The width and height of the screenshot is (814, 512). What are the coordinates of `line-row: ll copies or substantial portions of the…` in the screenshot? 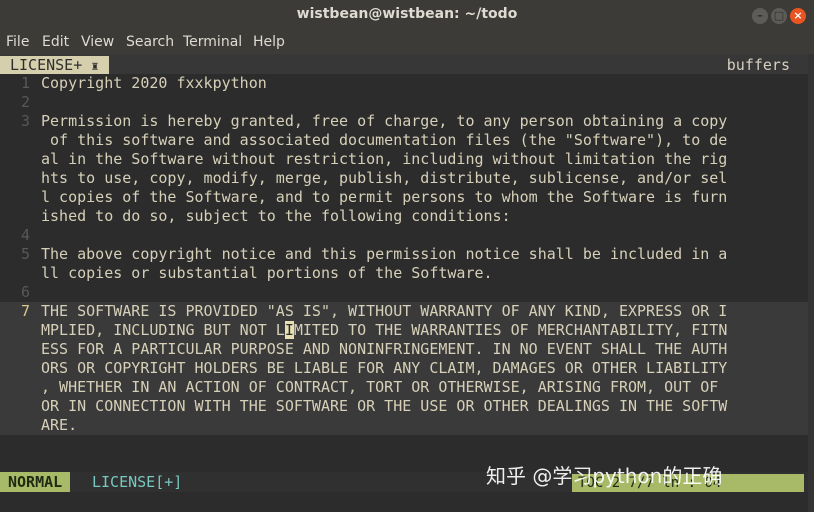 It's located at (404, 273).